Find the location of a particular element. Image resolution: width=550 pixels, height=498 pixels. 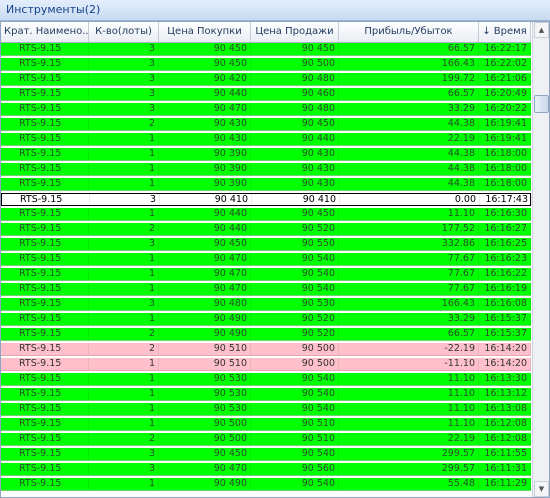

table-row: RTS-9.15 3 90 470 90 560 299.57 16:11:31 is located at coordinates (266, 469).